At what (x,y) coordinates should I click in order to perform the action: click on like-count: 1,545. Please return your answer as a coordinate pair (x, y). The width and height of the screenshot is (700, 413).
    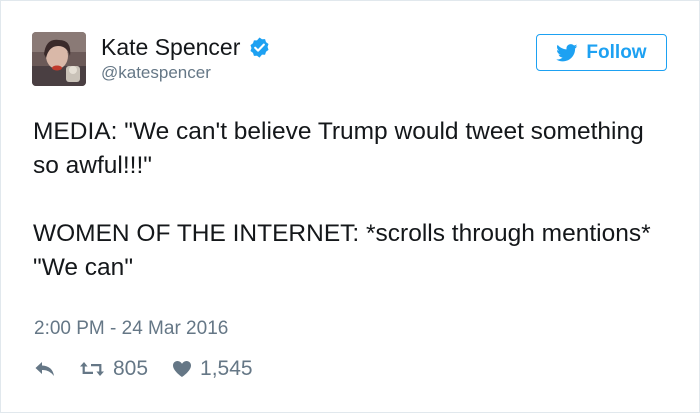
    Looking at the image, I should click on (226, 368).